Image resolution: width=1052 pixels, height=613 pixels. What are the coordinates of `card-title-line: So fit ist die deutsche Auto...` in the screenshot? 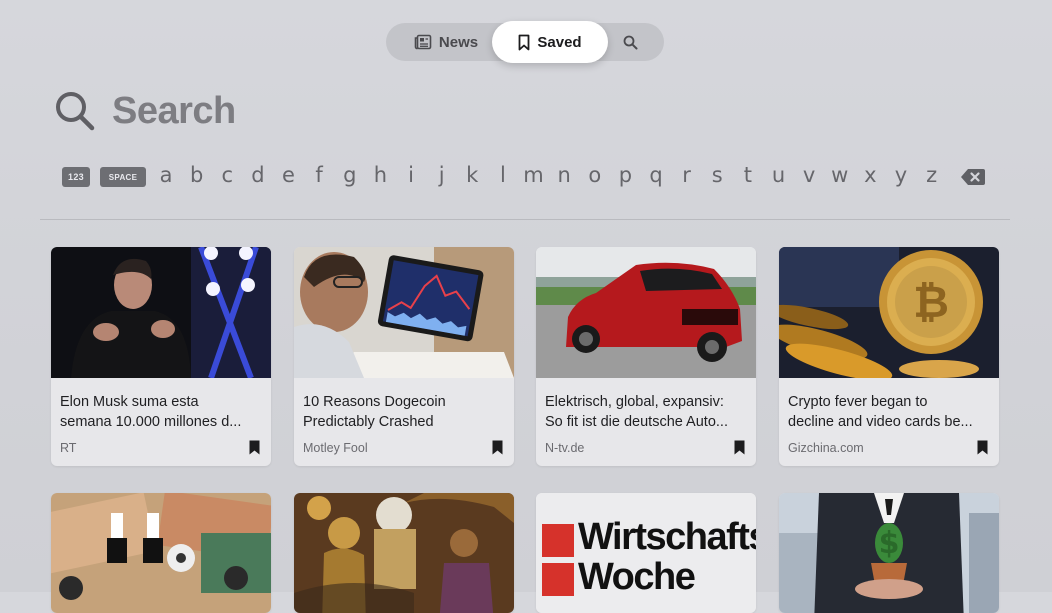 It's located at (636, 422).